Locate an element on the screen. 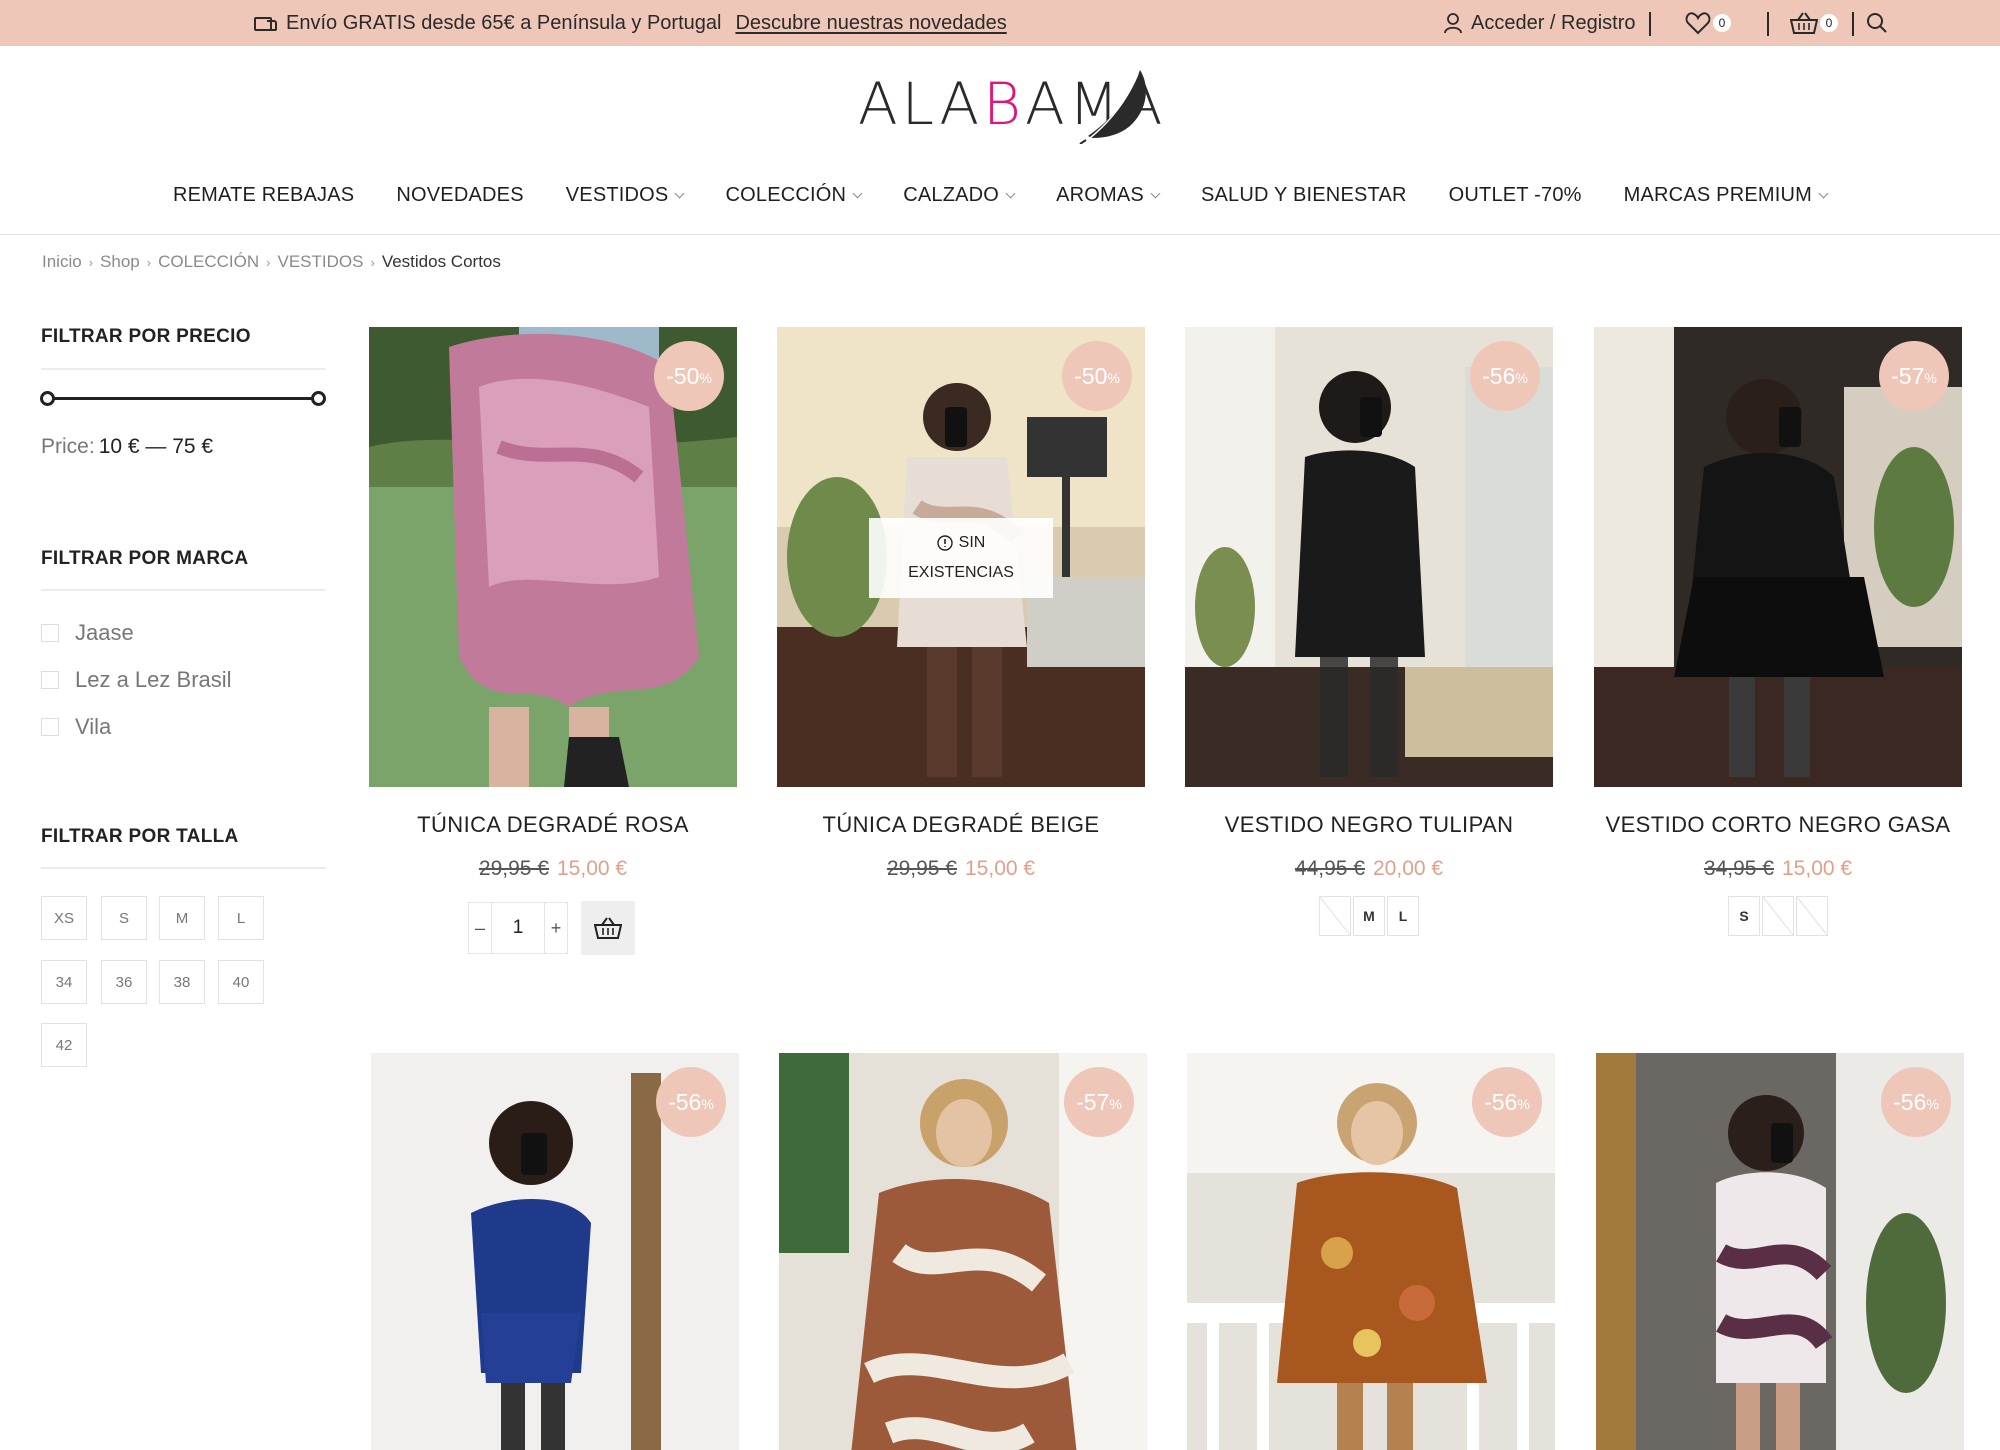 Image resolution: width=2000 pixels, height=1450 pixels. brand-label: Vila is located at coordinates (93, 726).